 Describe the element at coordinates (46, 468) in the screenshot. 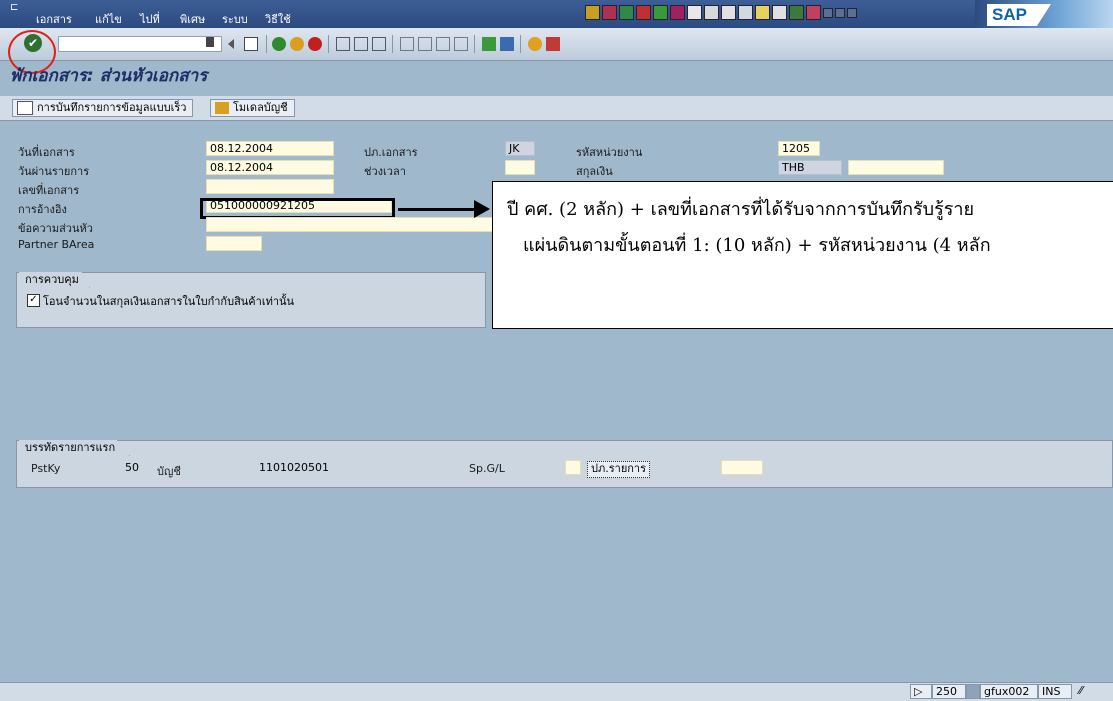

I see `pstky-label: PstKy` at that location.